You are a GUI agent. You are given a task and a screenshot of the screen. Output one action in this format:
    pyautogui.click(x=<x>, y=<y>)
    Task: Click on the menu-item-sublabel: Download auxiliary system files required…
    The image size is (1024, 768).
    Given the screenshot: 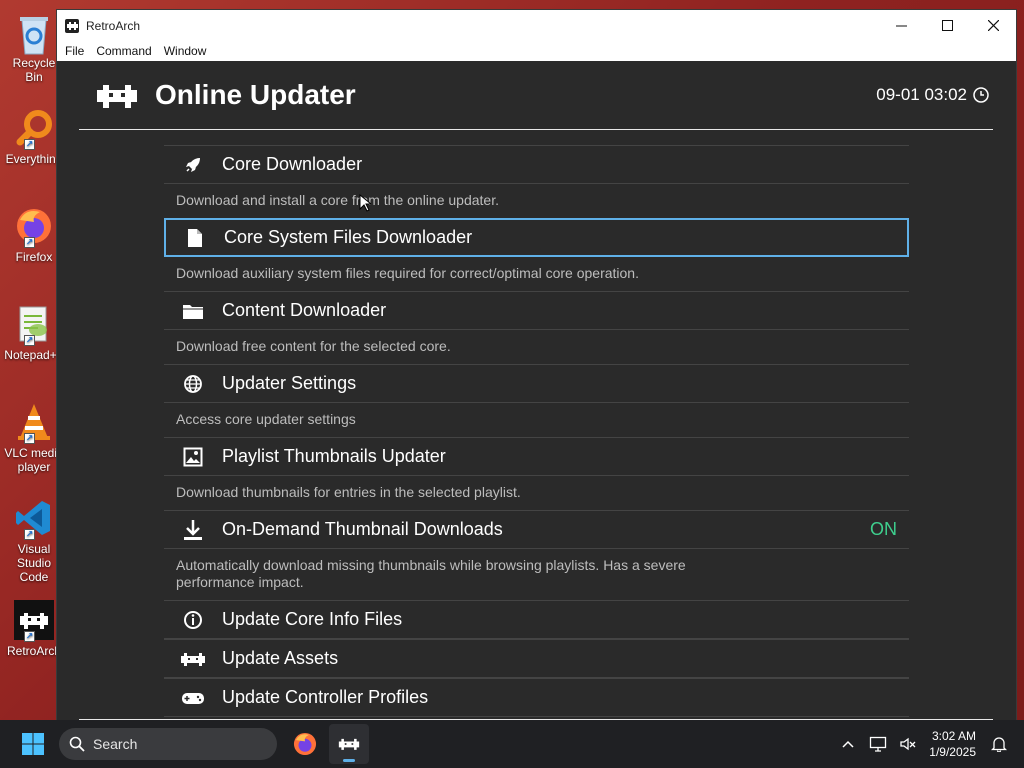 What is the action you would take?
    pyautogui.click(x=407, y=273)
    